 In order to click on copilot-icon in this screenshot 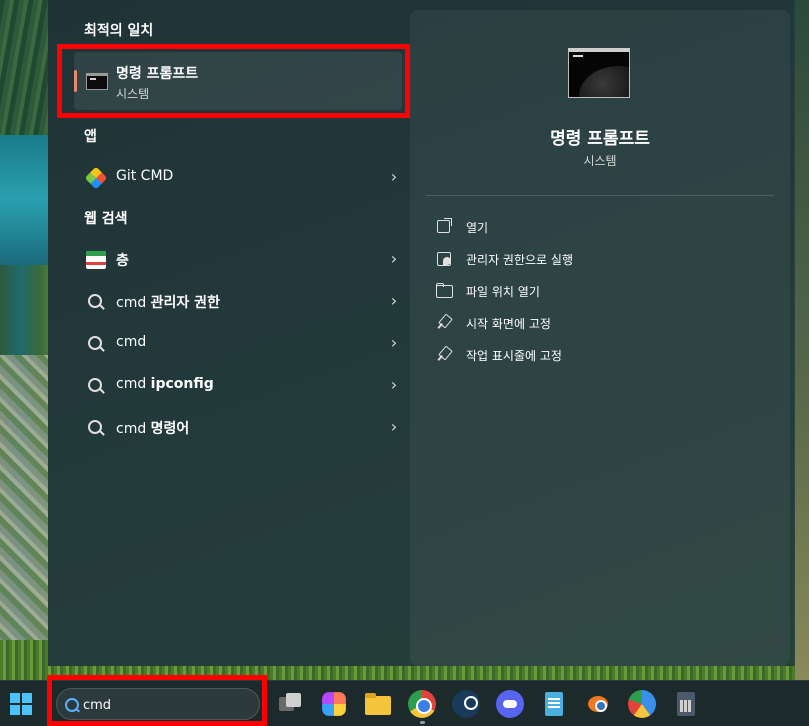, I will do `click(334, 704)`.